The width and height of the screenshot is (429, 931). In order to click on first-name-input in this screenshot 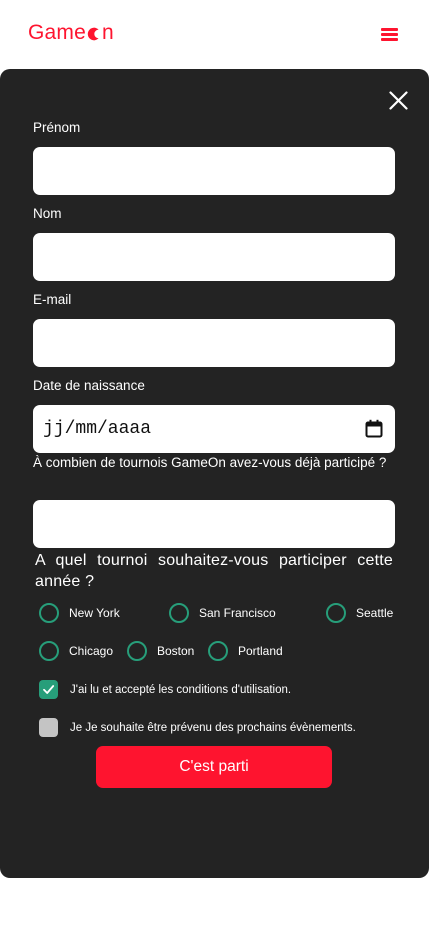, I will do `click(214, 171)`.